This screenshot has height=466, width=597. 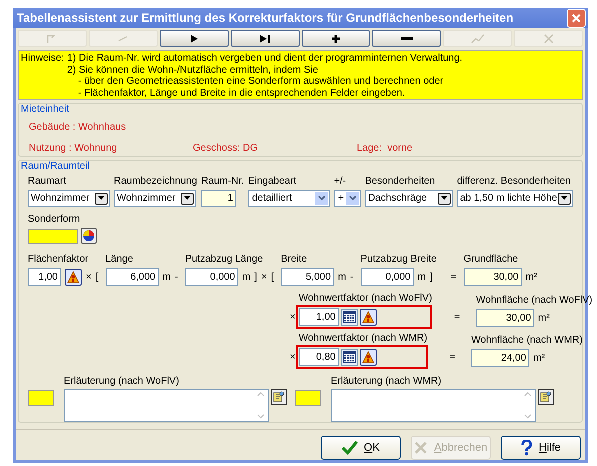 What do you see at coordinates (59, 259) in the screenshot?
I see `field-label: Flächenfaktor` at bounding box center [59, 259].